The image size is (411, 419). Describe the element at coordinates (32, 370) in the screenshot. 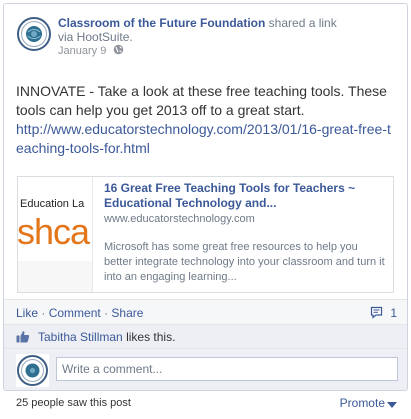

I see `user-avatar` at that location.